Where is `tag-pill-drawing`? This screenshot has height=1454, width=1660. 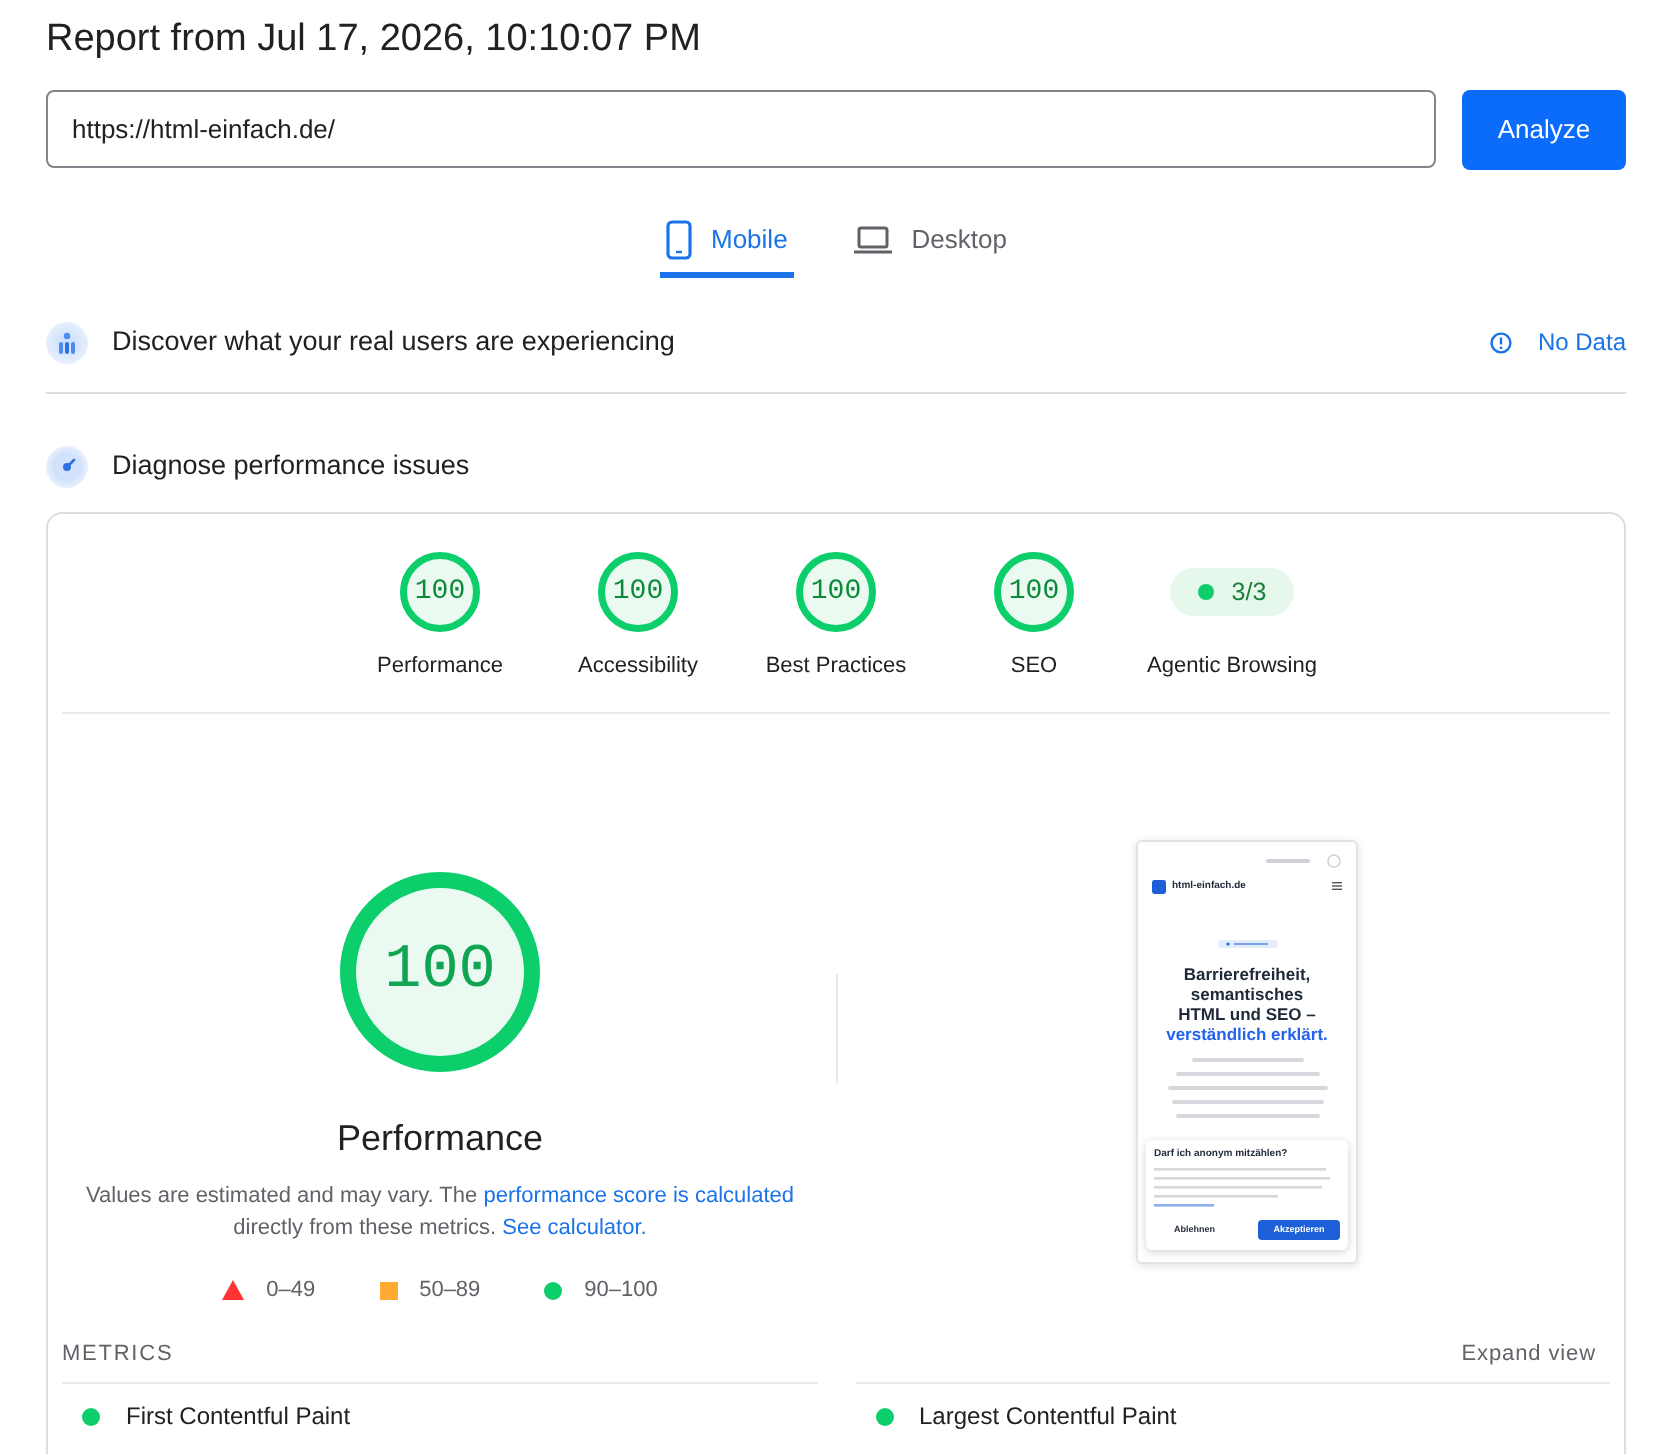
tag-pill-drawing is located at coordinates (1247, 944).